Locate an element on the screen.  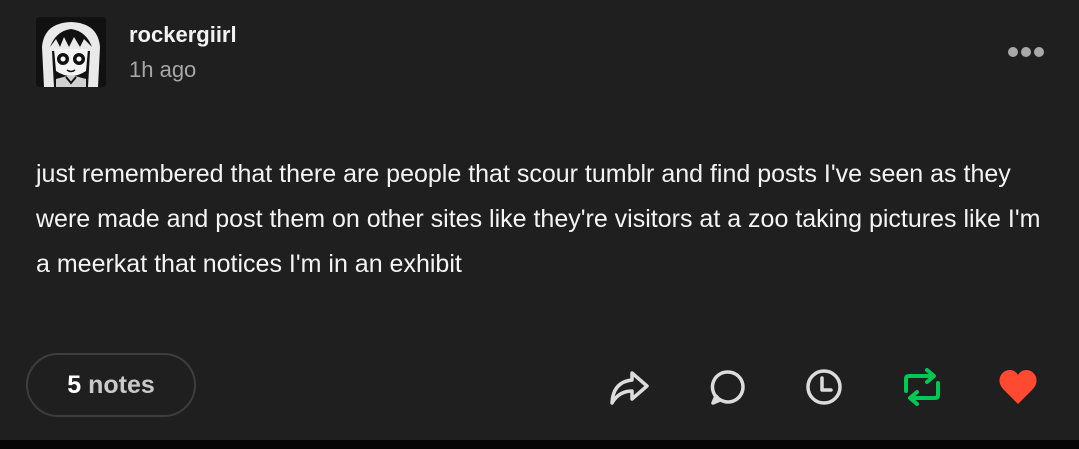
notes-button: 5 notes is located at coordinates (111, 385).